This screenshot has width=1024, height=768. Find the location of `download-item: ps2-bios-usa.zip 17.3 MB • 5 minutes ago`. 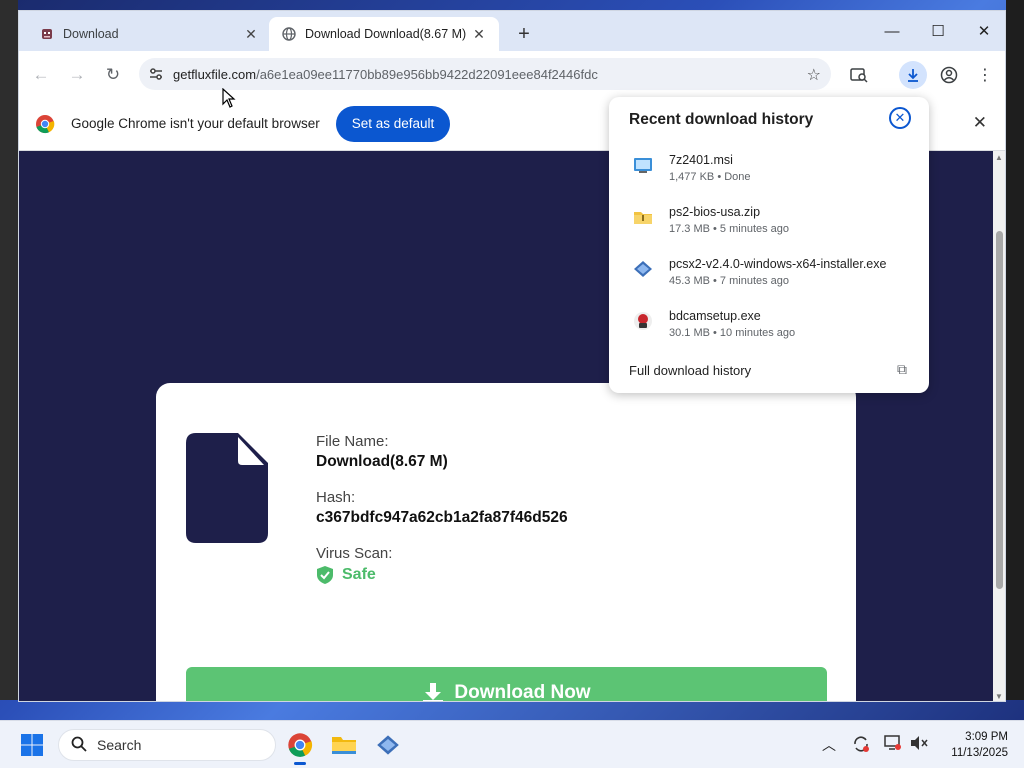

download-item: ps2-bios-usa.zip 17.3 MB • 5 minutes ago is located at coordinates (774, 223).